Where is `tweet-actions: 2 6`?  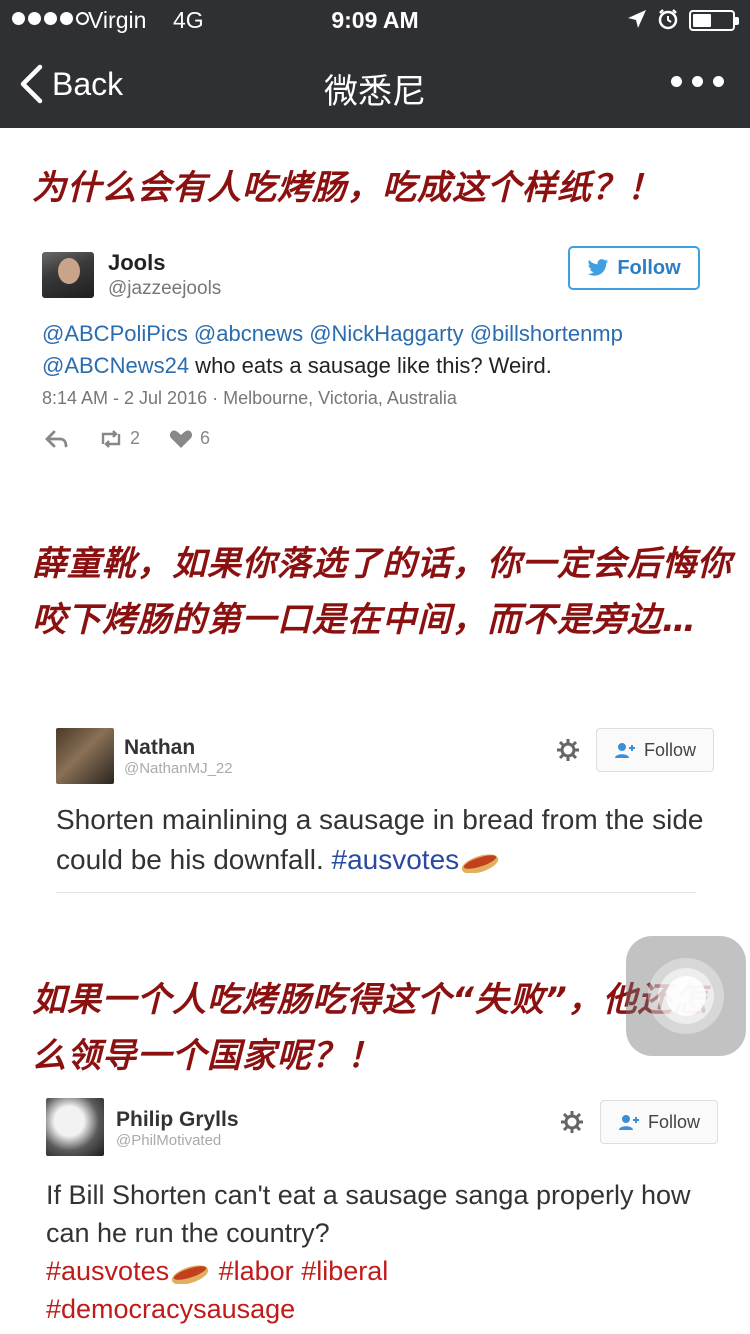
tweet-actions: 2 6 is located at coordinates (127, 438).